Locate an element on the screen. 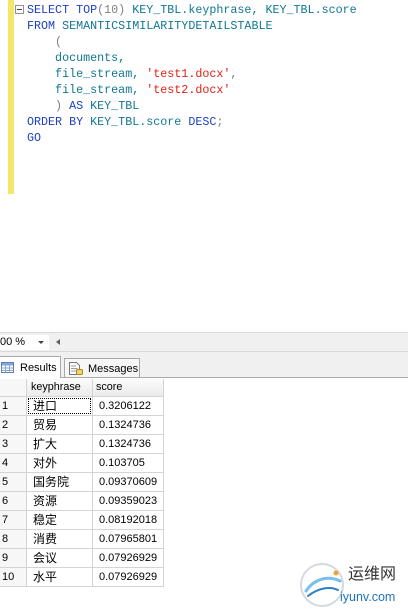  code-line: ORDER BY KEY_TBL.score DESC; is located at coordinates (192, 122).